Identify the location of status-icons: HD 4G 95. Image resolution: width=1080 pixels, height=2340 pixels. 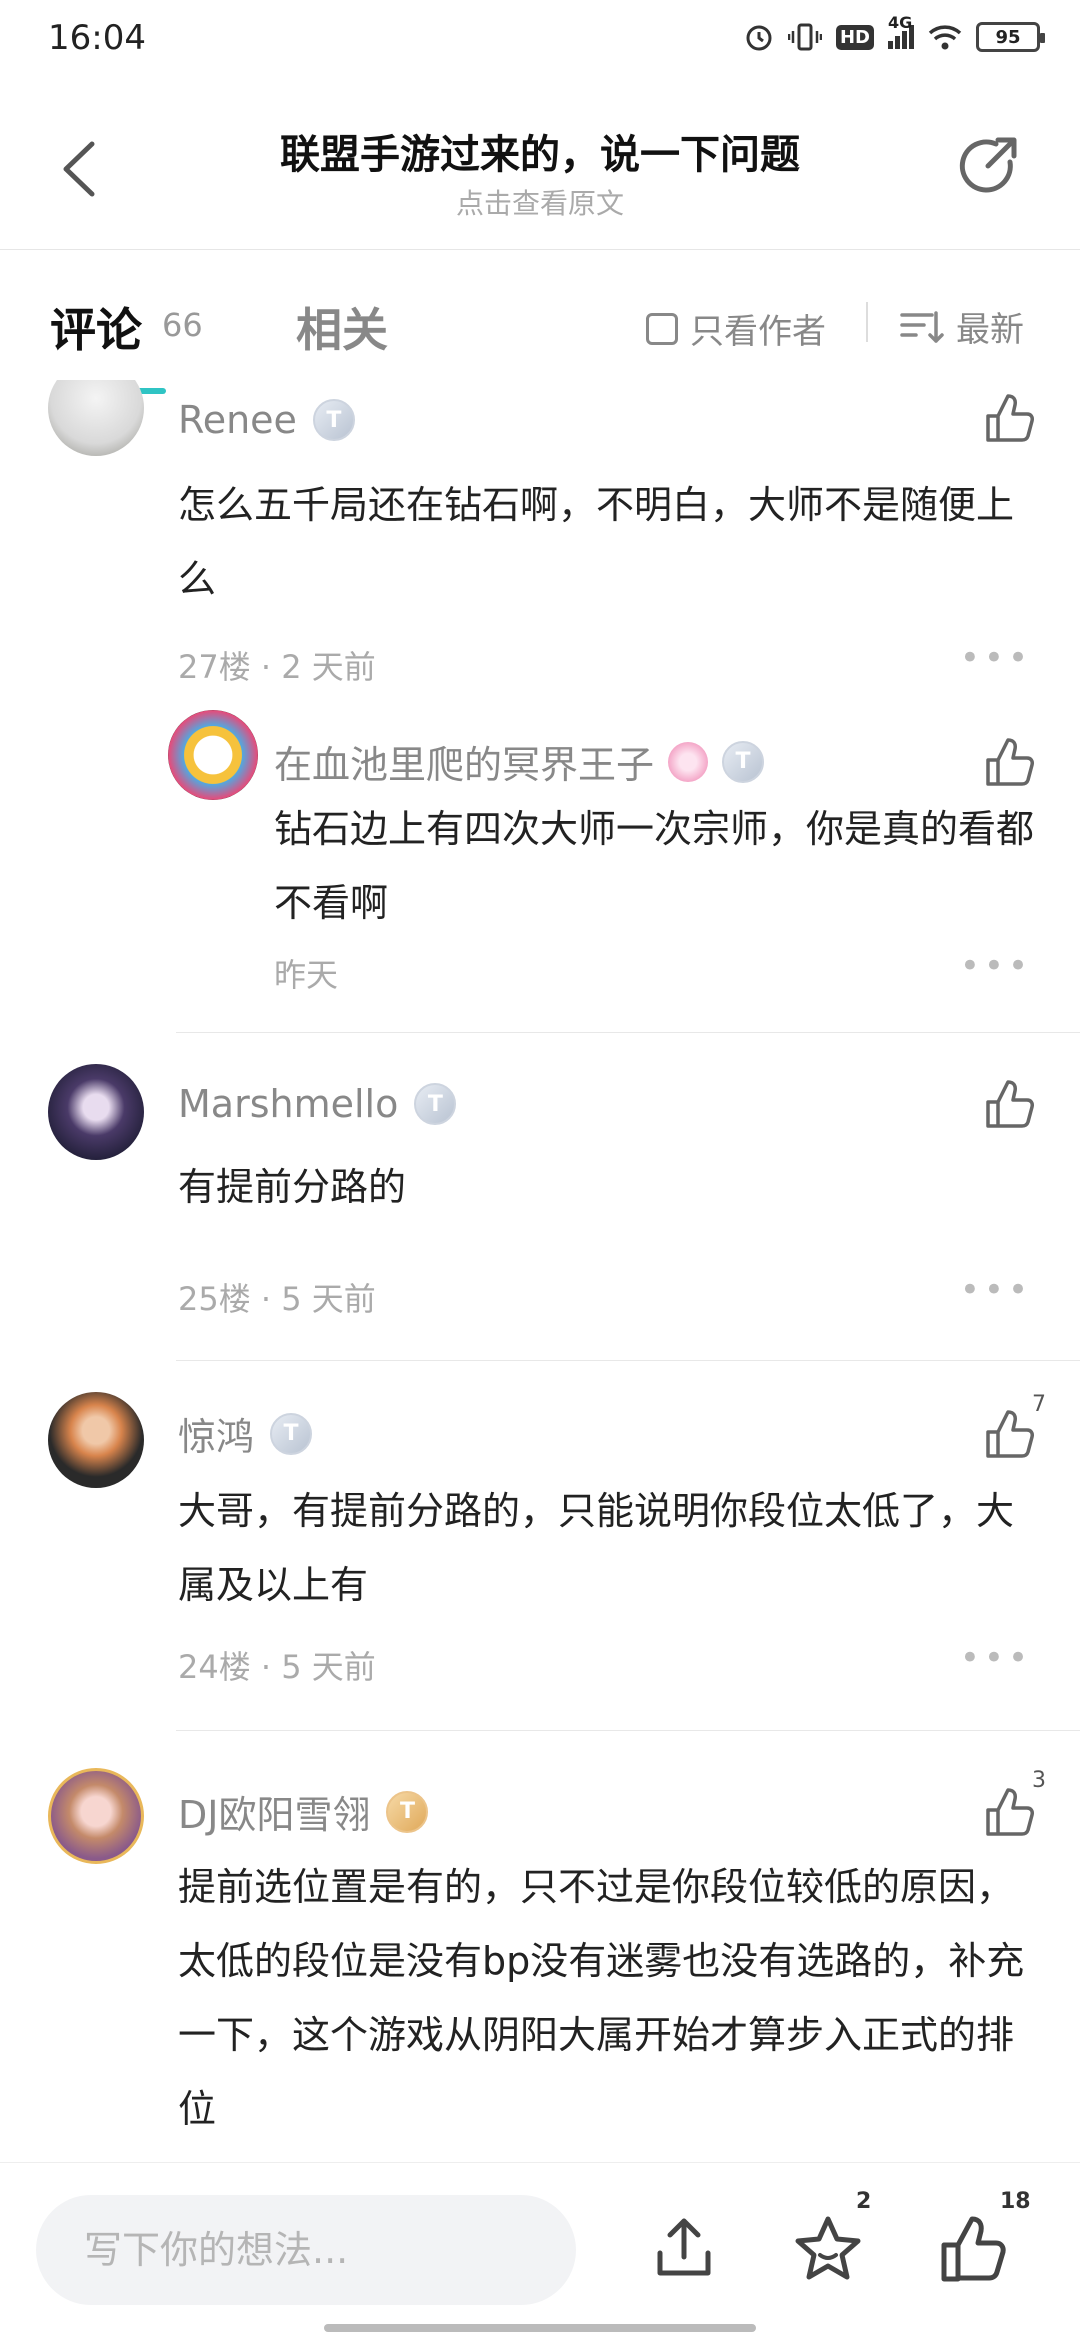
(894, 32).